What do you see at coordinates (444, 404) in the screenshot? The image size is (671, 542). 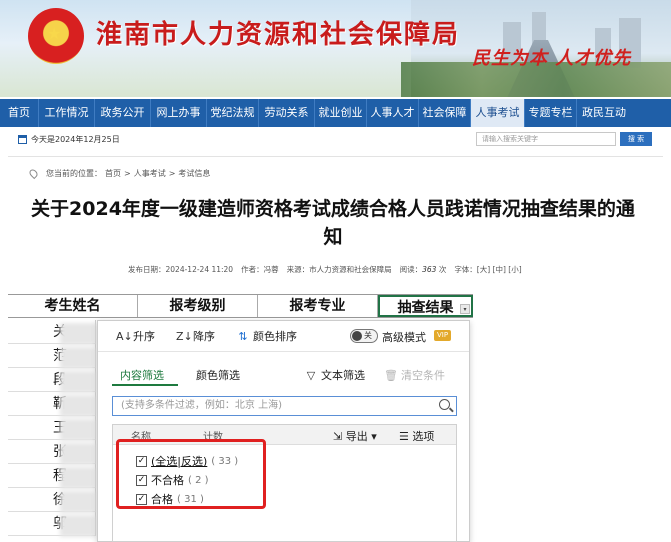 I see `search-icon` at bounding box center [444, 404].